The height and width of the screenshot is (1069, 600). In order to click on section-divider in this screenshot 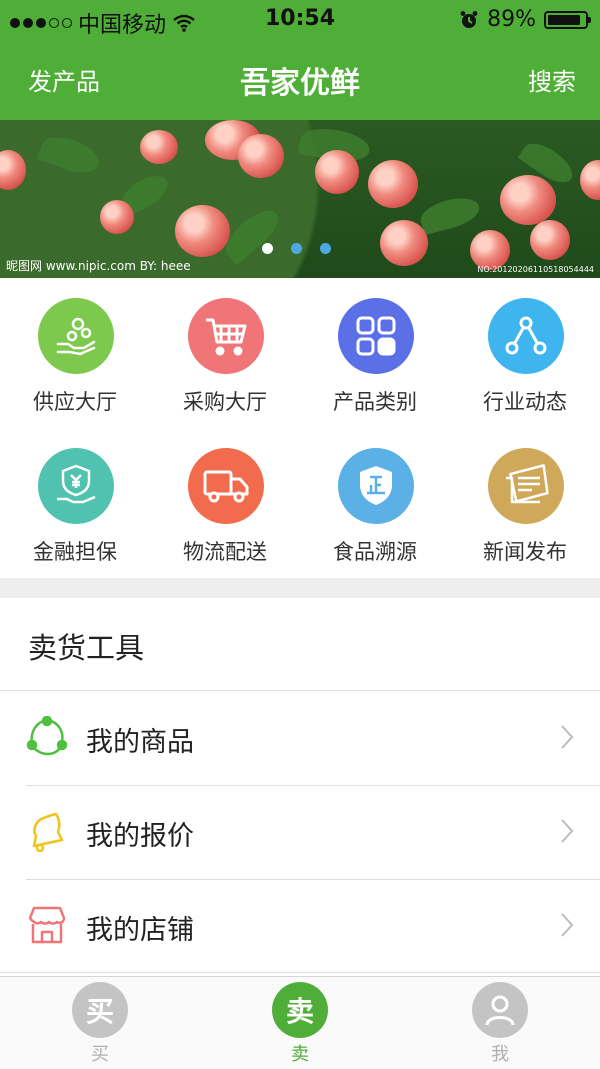, I will do `click(300, 588)`.